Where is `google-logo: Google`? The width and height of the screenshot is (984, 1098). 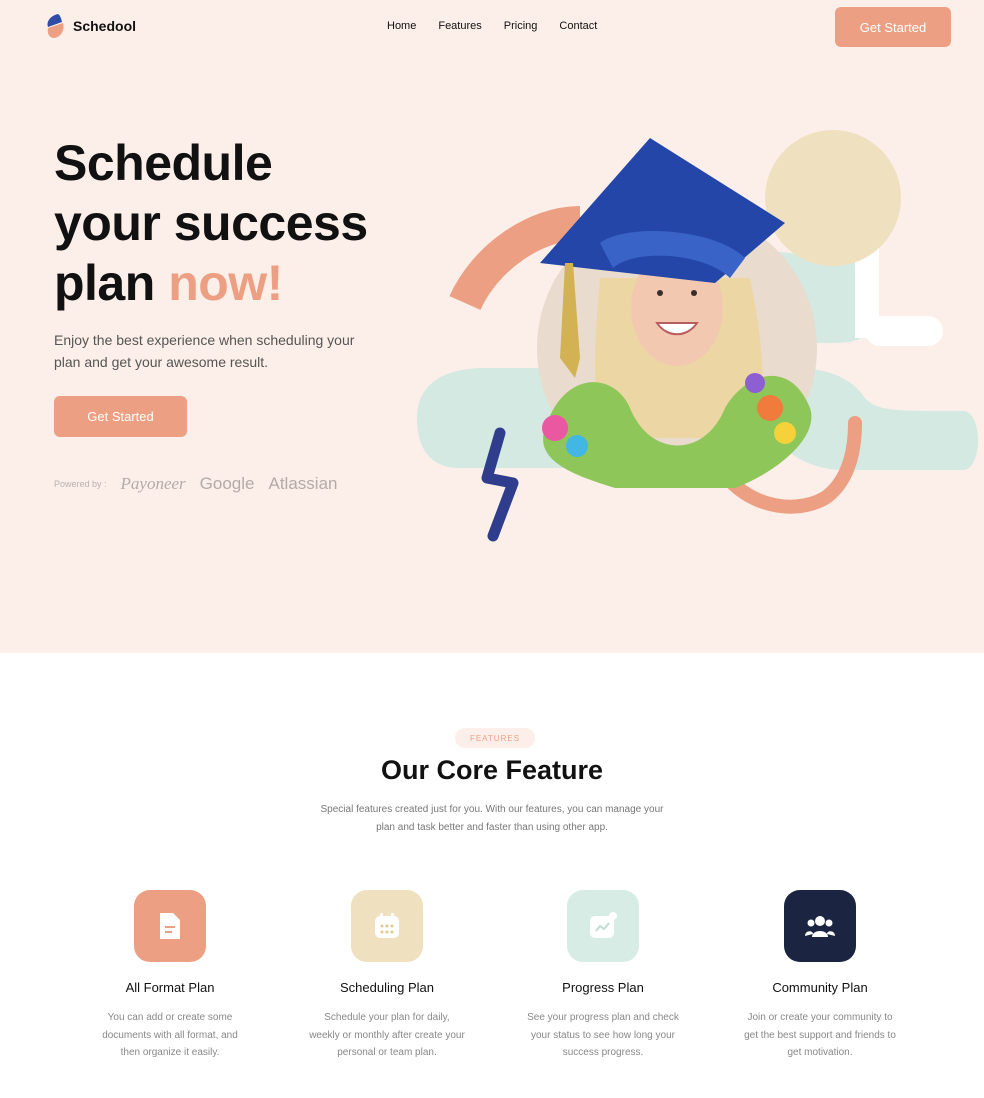
google-logo: Google is located at coordinates (227, 483).